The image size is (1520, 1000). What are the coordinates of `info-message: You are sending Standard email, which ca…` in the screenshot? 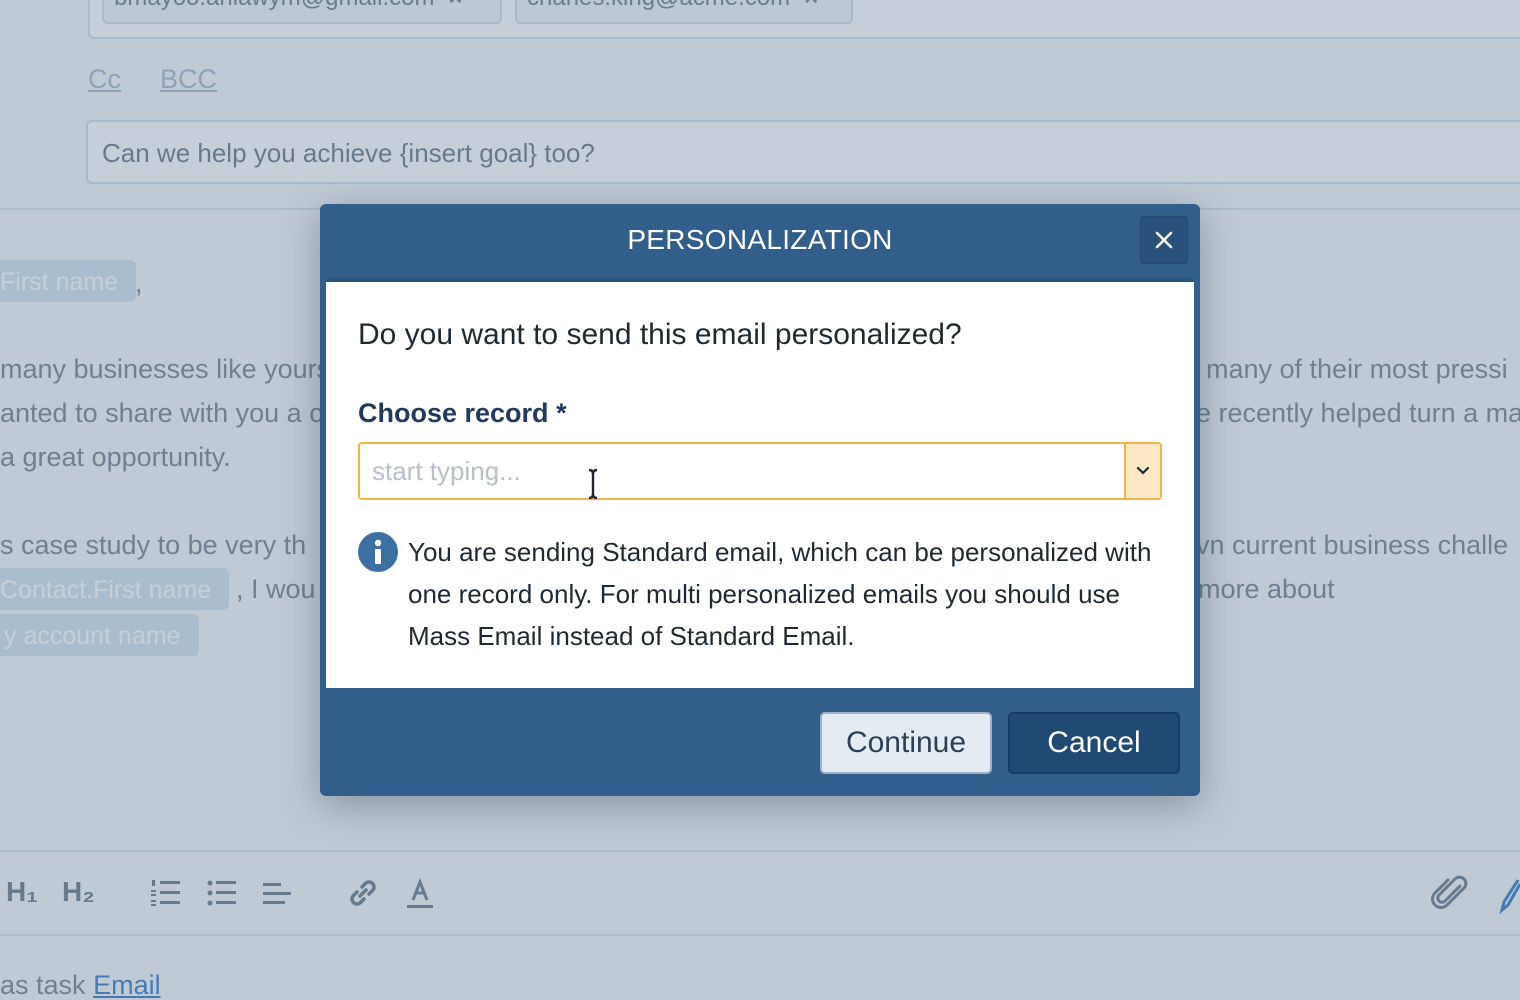 It's located at (780, 594).